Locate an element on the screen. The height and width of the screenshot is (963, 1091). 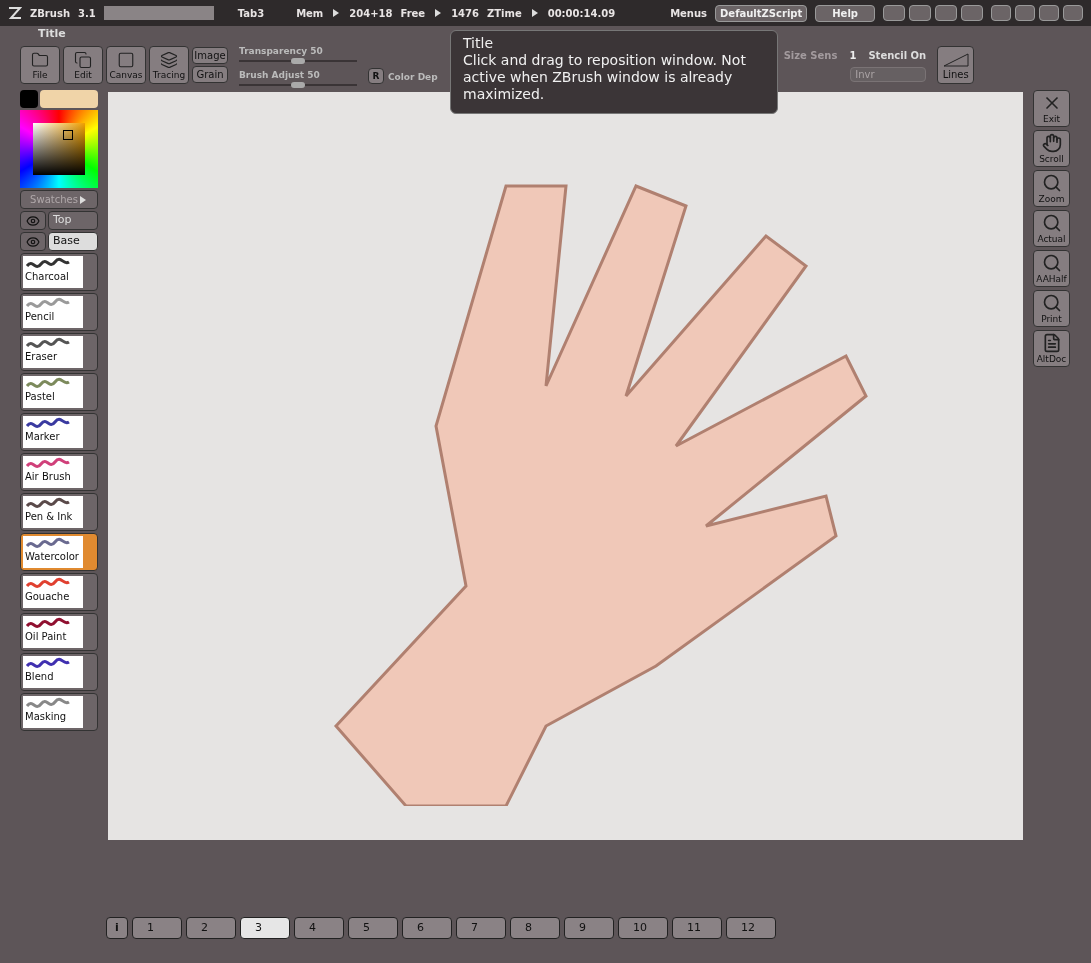
brush-button: Pen & Ink is located at coordinates (59, 512).